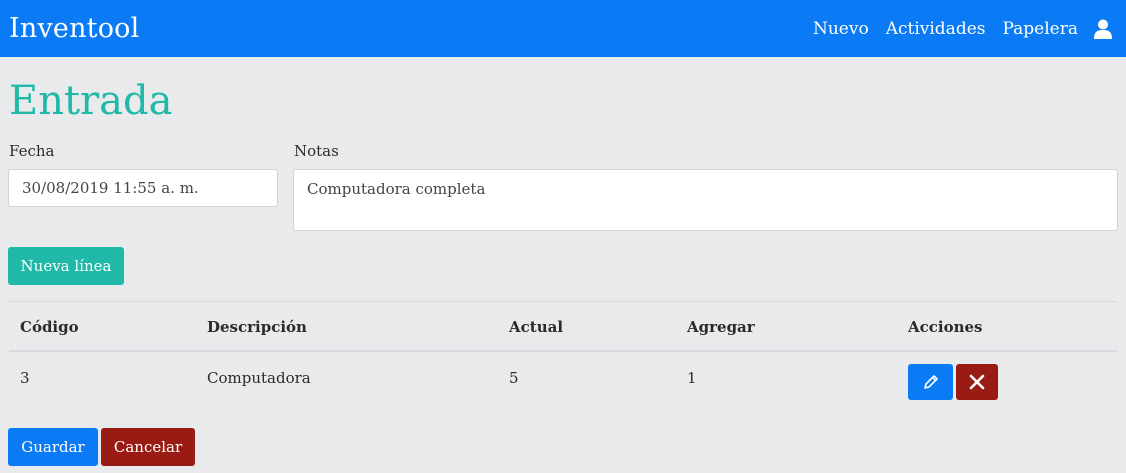 This screenshot has height=473, width=1126. What do you see at coordinates (148, 447) in the screenshot?
I see `cancelar-button: Cancelar` at bounding box center [148, 447].